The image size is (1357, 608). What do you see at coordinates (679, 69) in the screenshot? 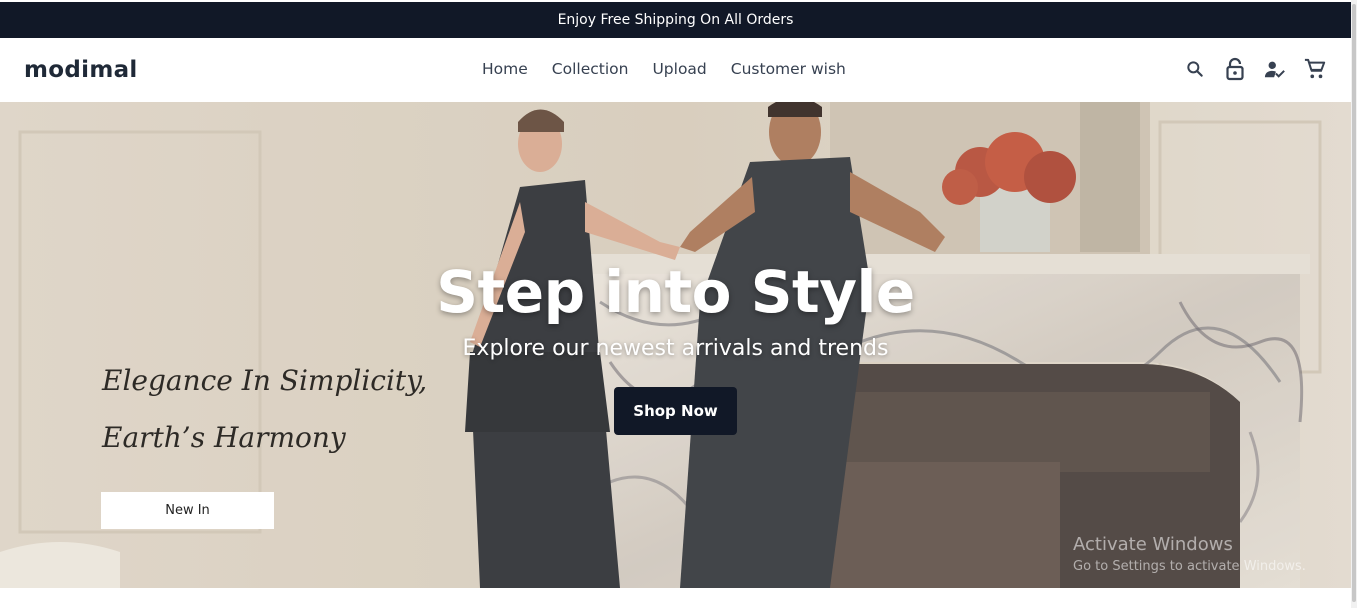
I see `nav-link-upload: Upload` at bounding box center [679, 69].